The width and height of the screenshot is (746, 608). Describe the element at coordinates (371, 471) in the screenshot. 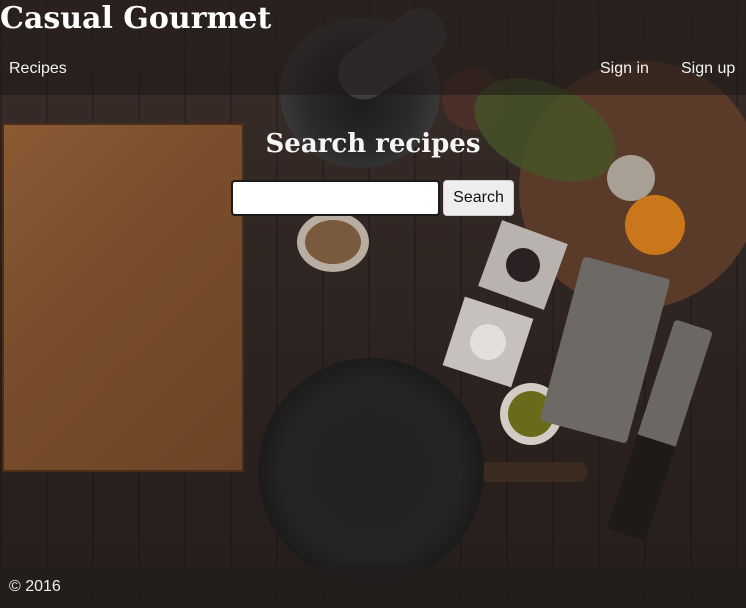

I see `skillet-image` at that location.